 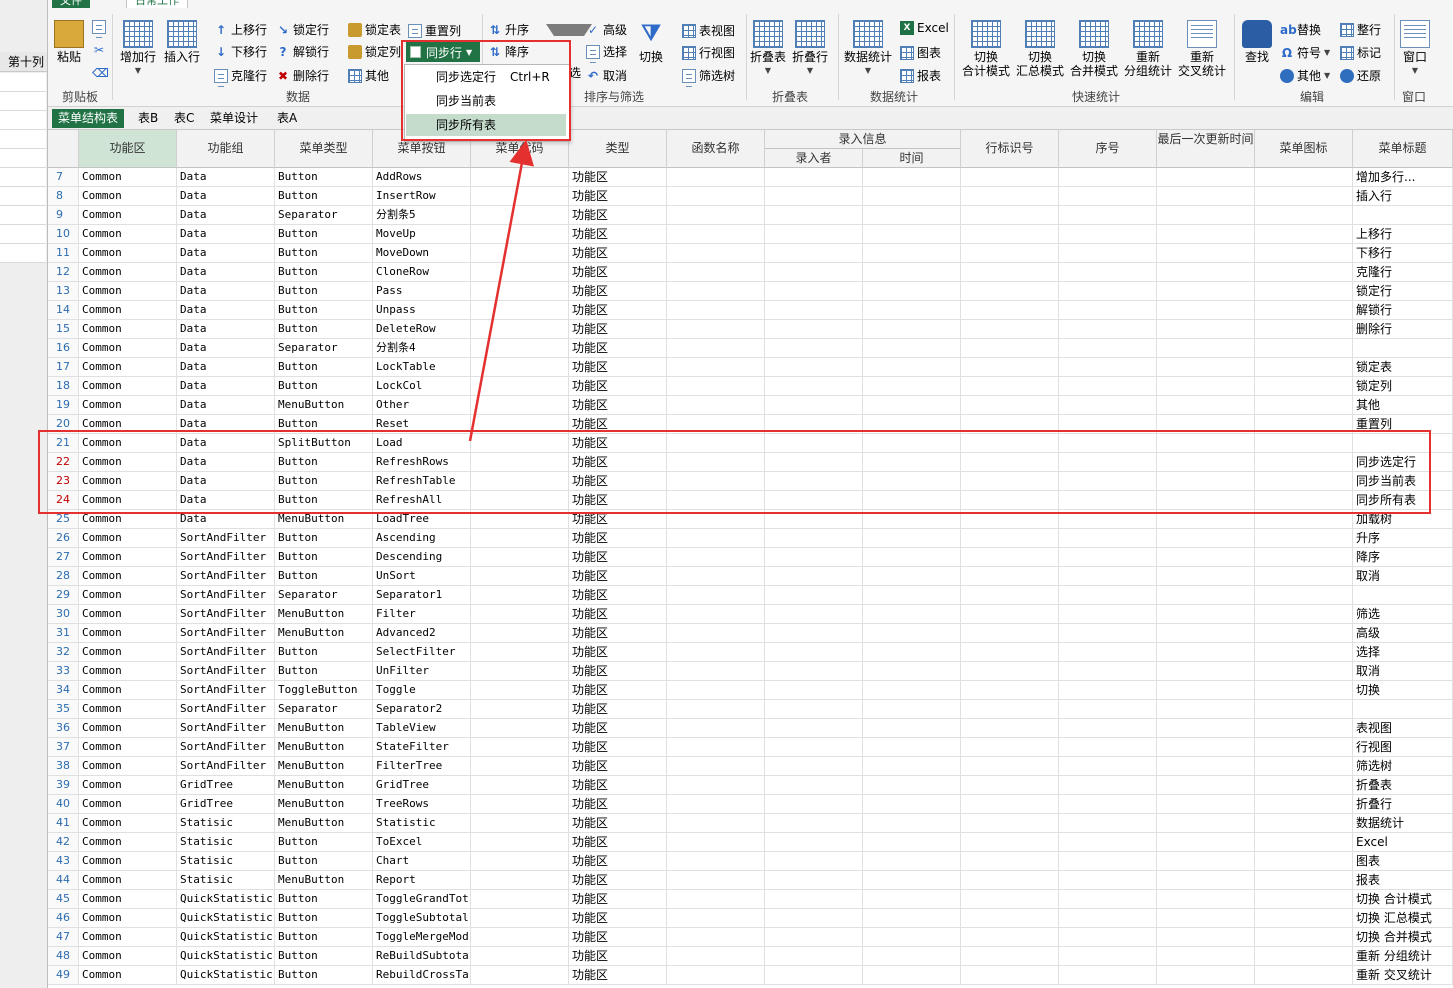 What do you see at coordinates (422, 690) in the screenshot?
I see `cell-menu-button: Toggle` at bounding box center [422, 690].